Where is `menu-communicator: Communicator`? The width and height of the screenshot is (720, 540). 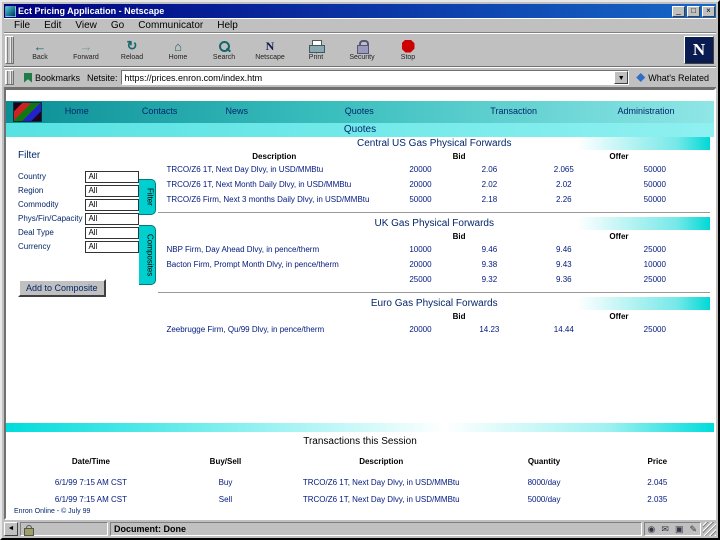
menu-communicator: Communicator is located at coordinates (170, 25).